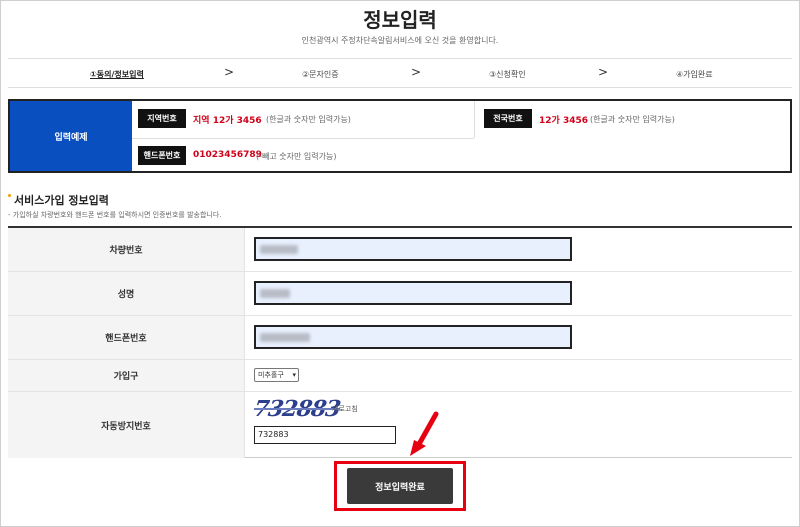 The width and height of the screenshot is (800, 527). I want to click on section-title: 서비스가입 정보입력, so click(61, 200).